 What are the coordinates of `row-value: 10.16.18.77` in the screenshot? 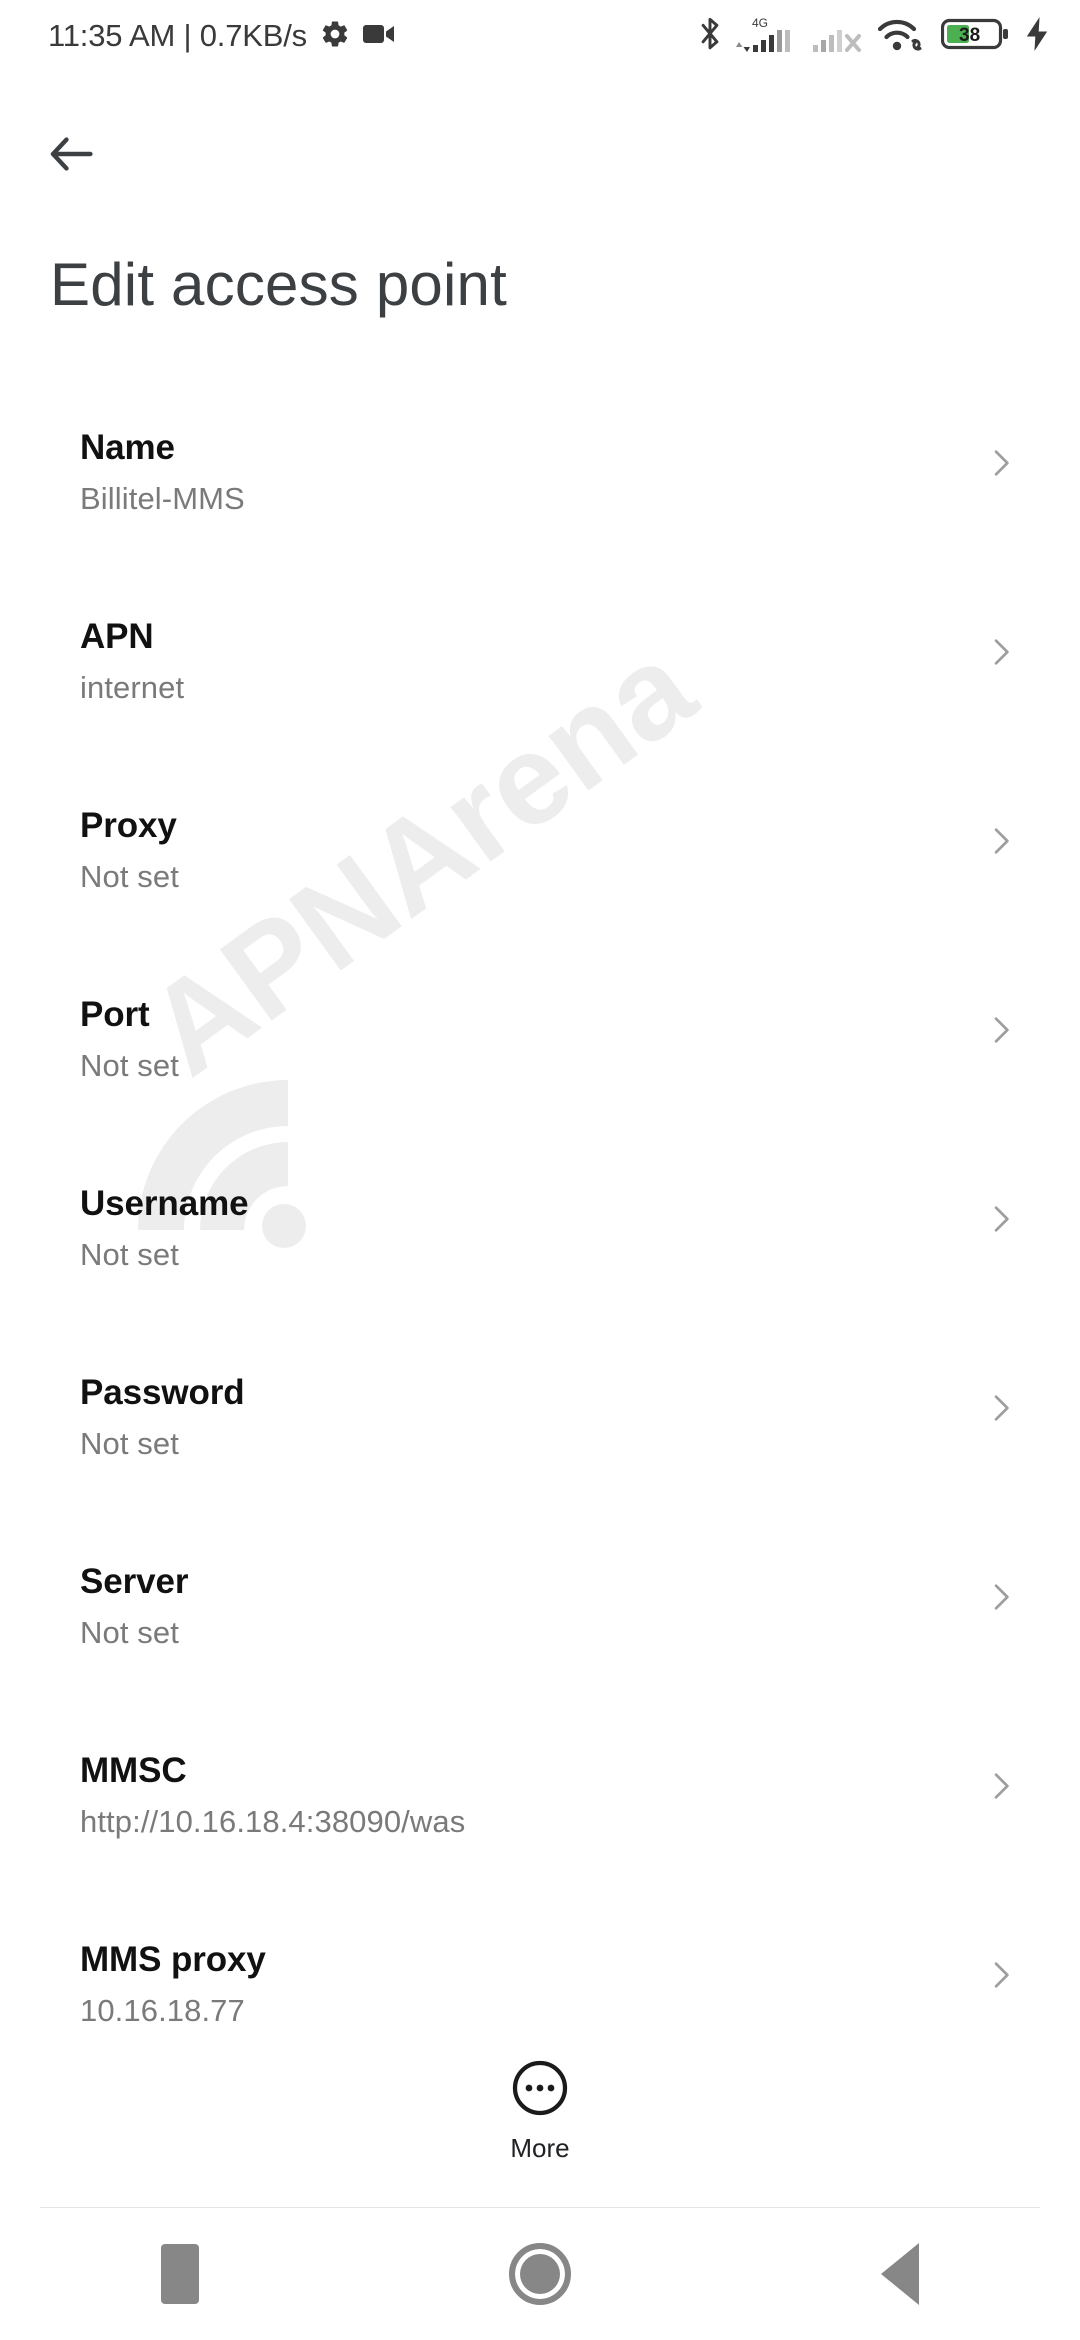 It's located at (162, 2010).